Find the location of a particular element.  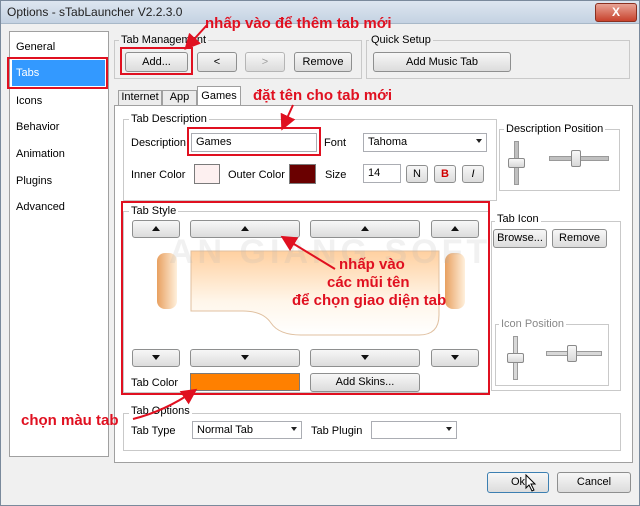

annotation-arrows-line3: để chọn giao diện tab is located at coordinates (369, 300).